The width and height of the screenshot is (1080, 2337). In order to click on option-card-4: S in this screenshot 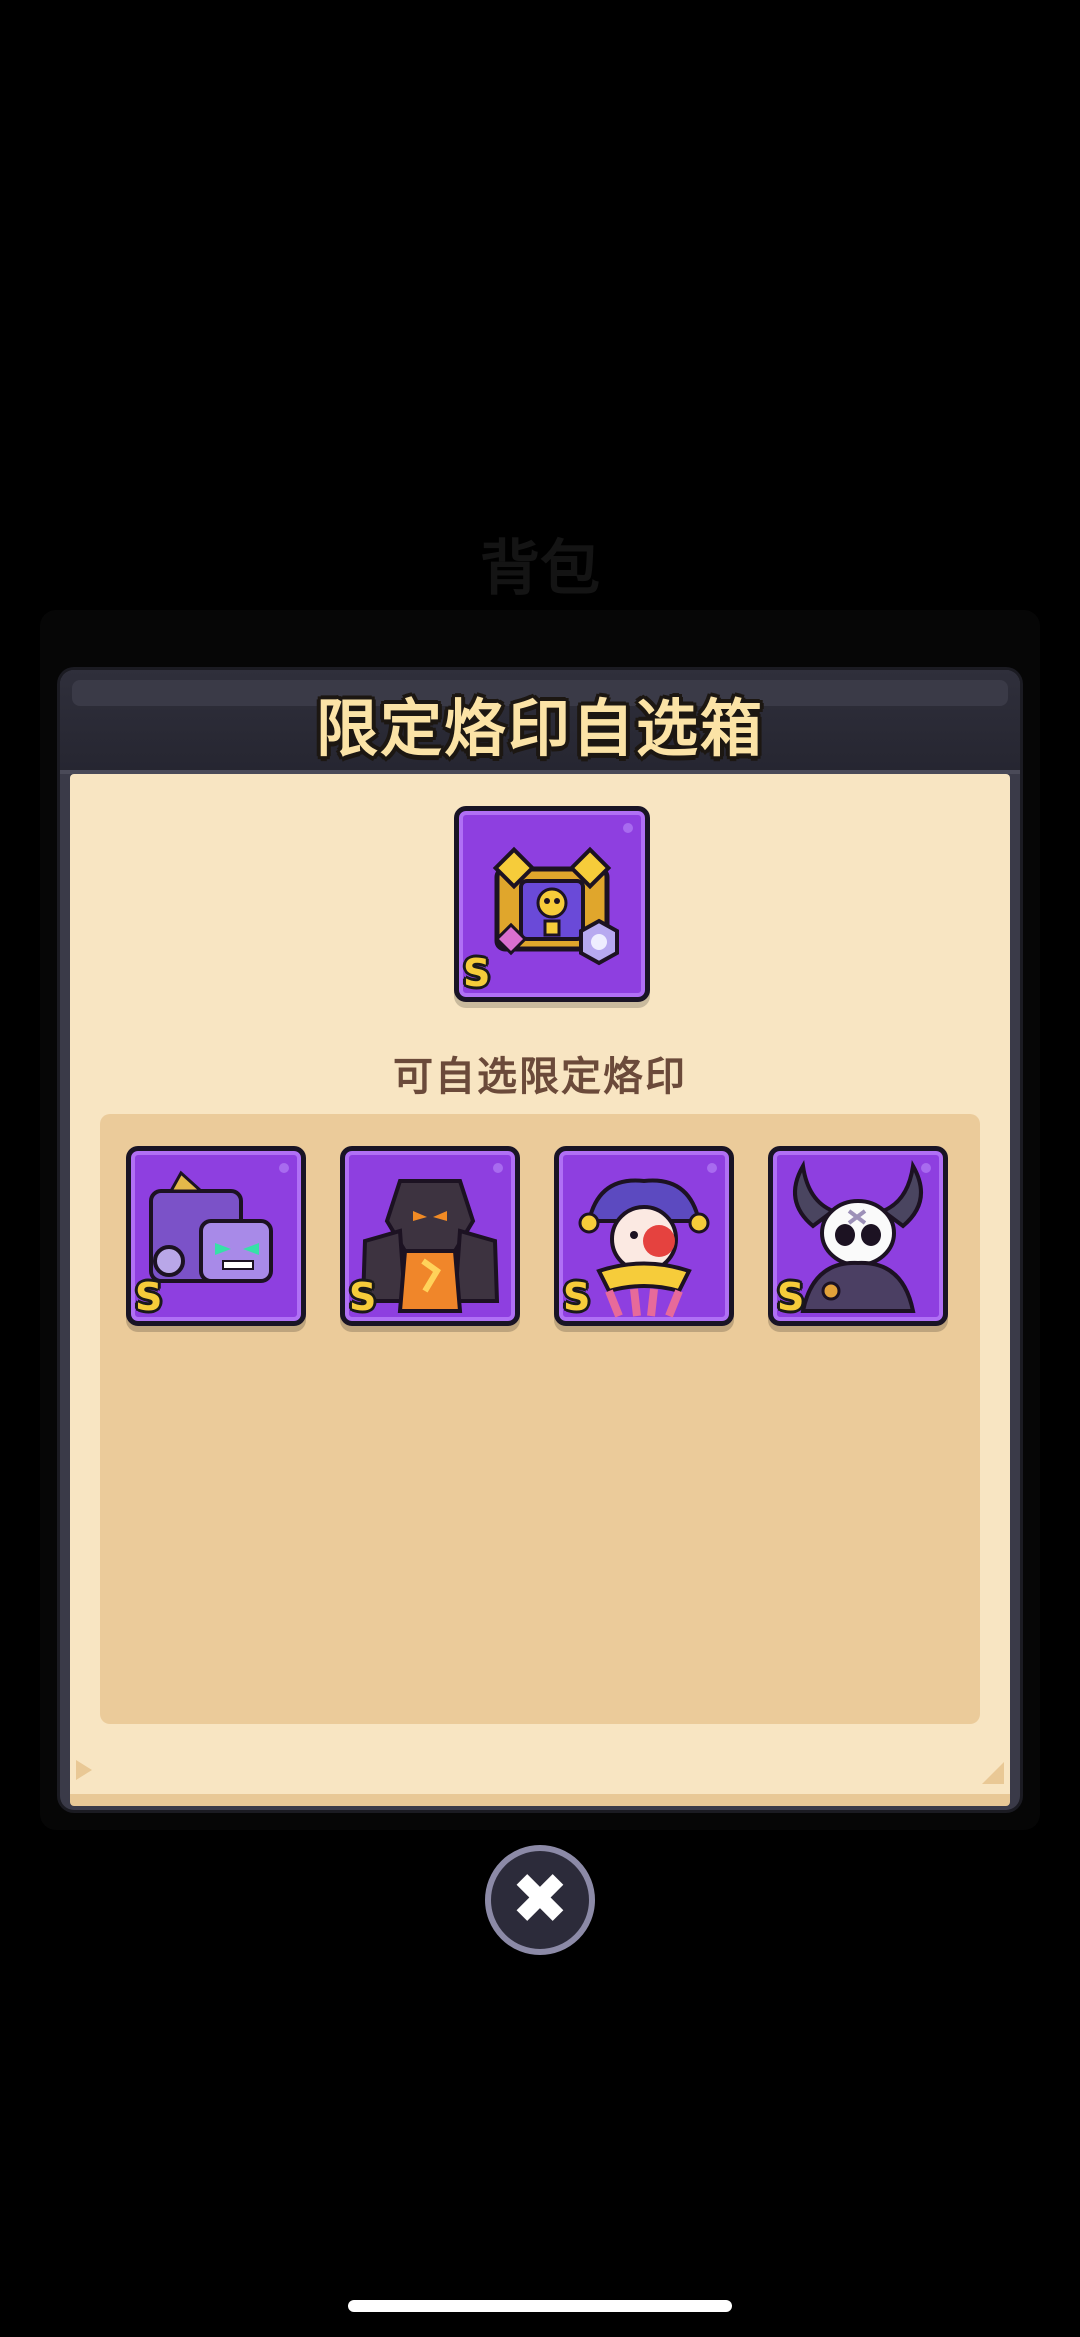, I will do `click(858, 1236)`.